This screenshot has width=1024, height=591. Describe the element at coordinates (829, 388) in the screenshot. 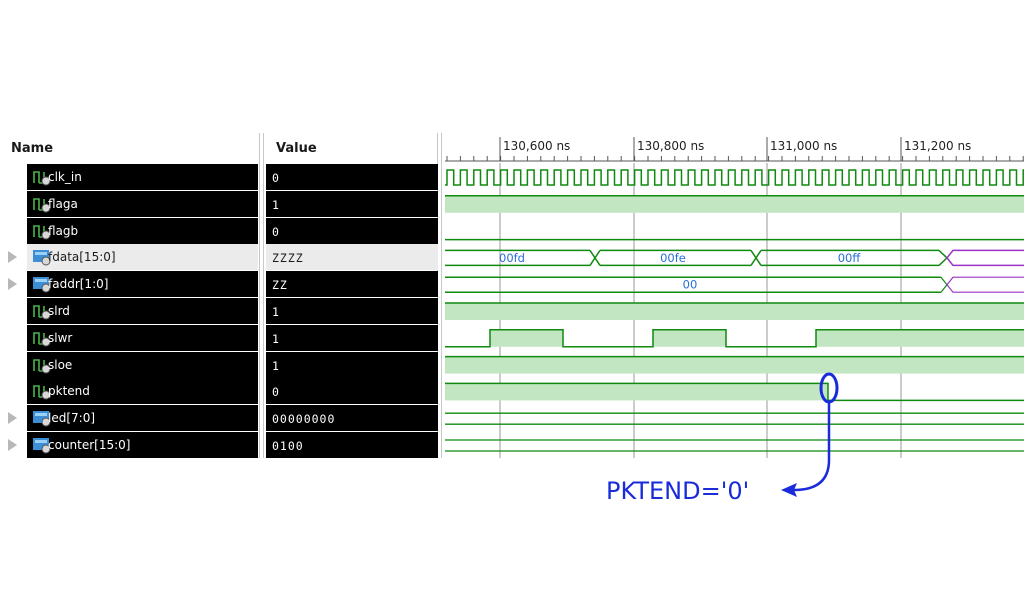

I see `highlight-ellipse` at that location.